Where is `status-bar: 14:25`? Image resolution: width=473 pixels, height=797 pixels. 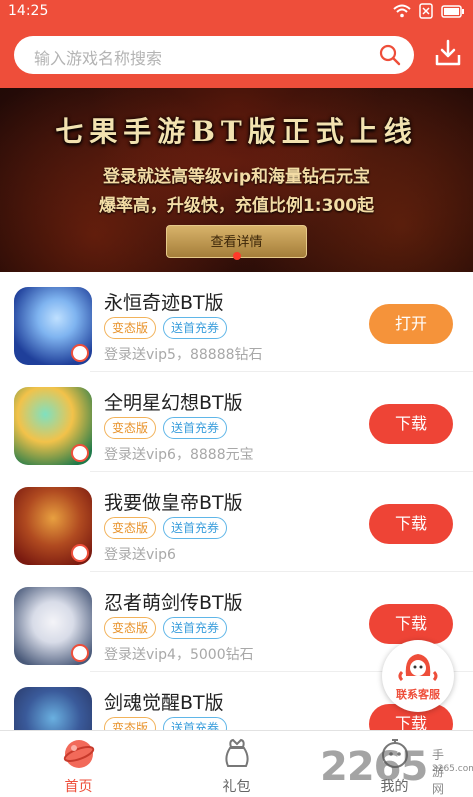
status-bar: 14:25 is located at coordinates (236, 12).